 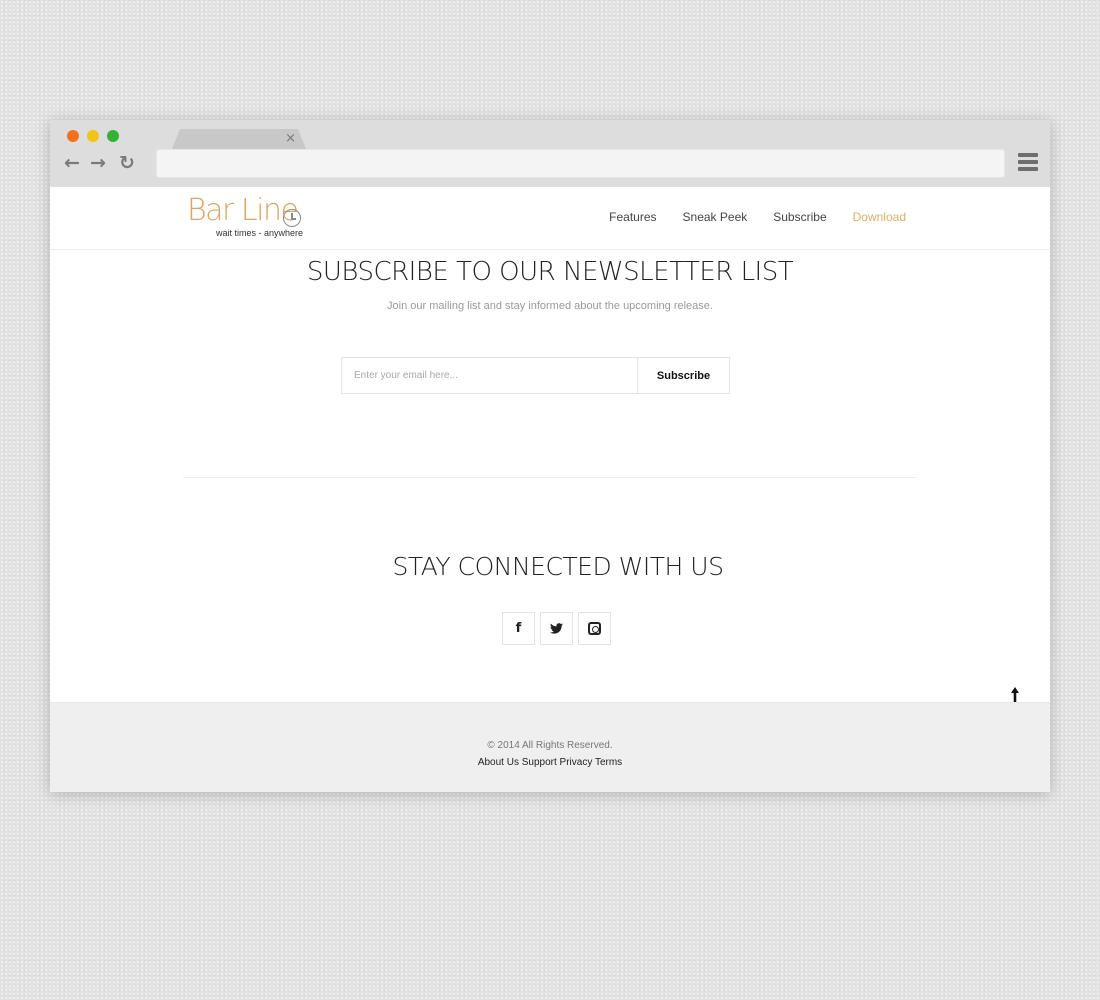 I want to click on footer-link-support: Support, so click(x=539, y=762).